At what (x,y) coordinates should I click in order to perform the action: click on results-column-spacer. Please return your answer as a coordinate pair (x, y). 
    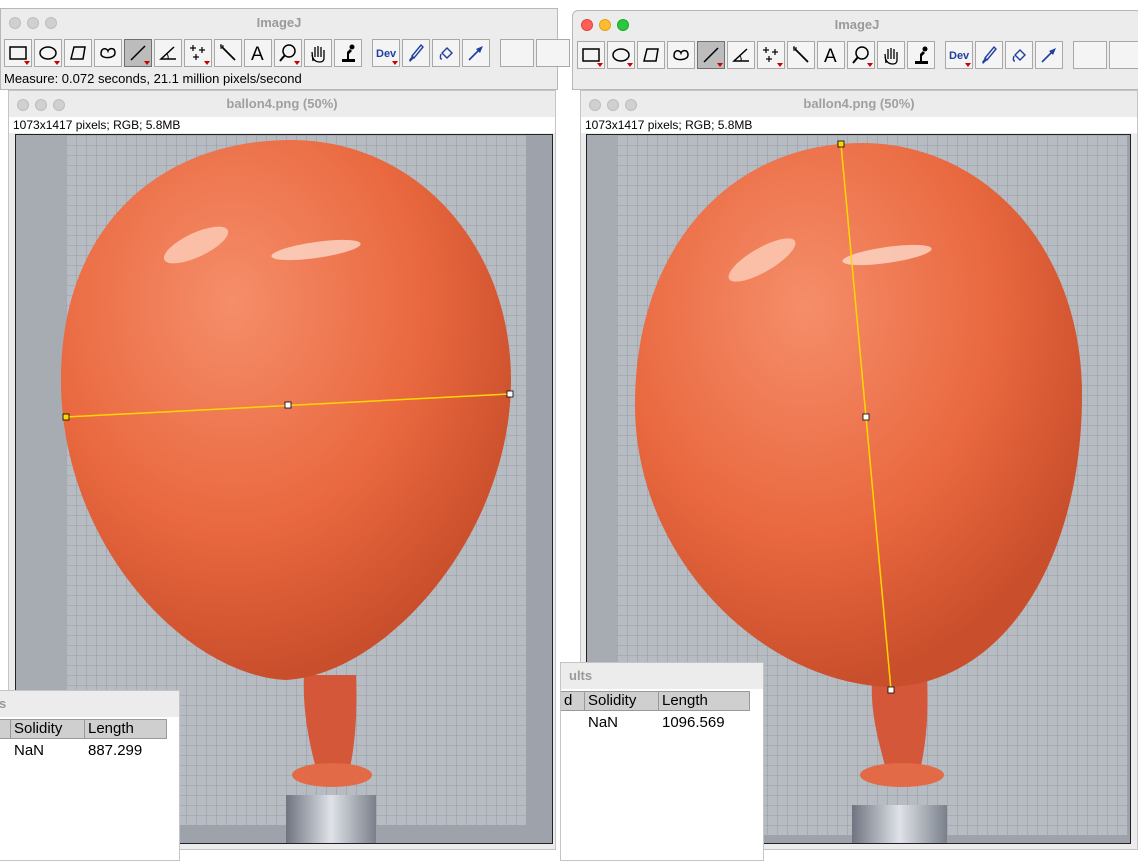
    Looking at the image, I should click on (5, 729).